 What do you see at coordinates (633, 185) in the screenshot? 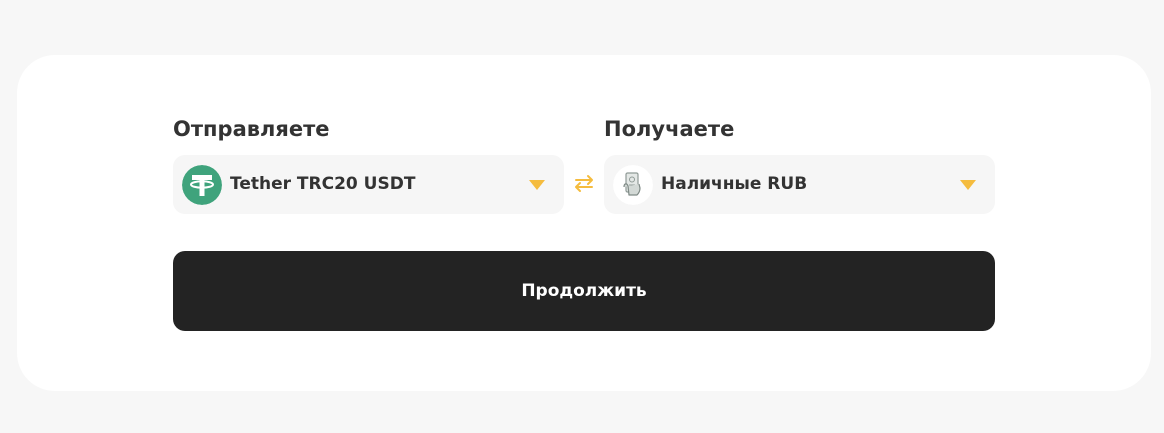
I see `cash-rub-icon` at bounding box center [633, 185].